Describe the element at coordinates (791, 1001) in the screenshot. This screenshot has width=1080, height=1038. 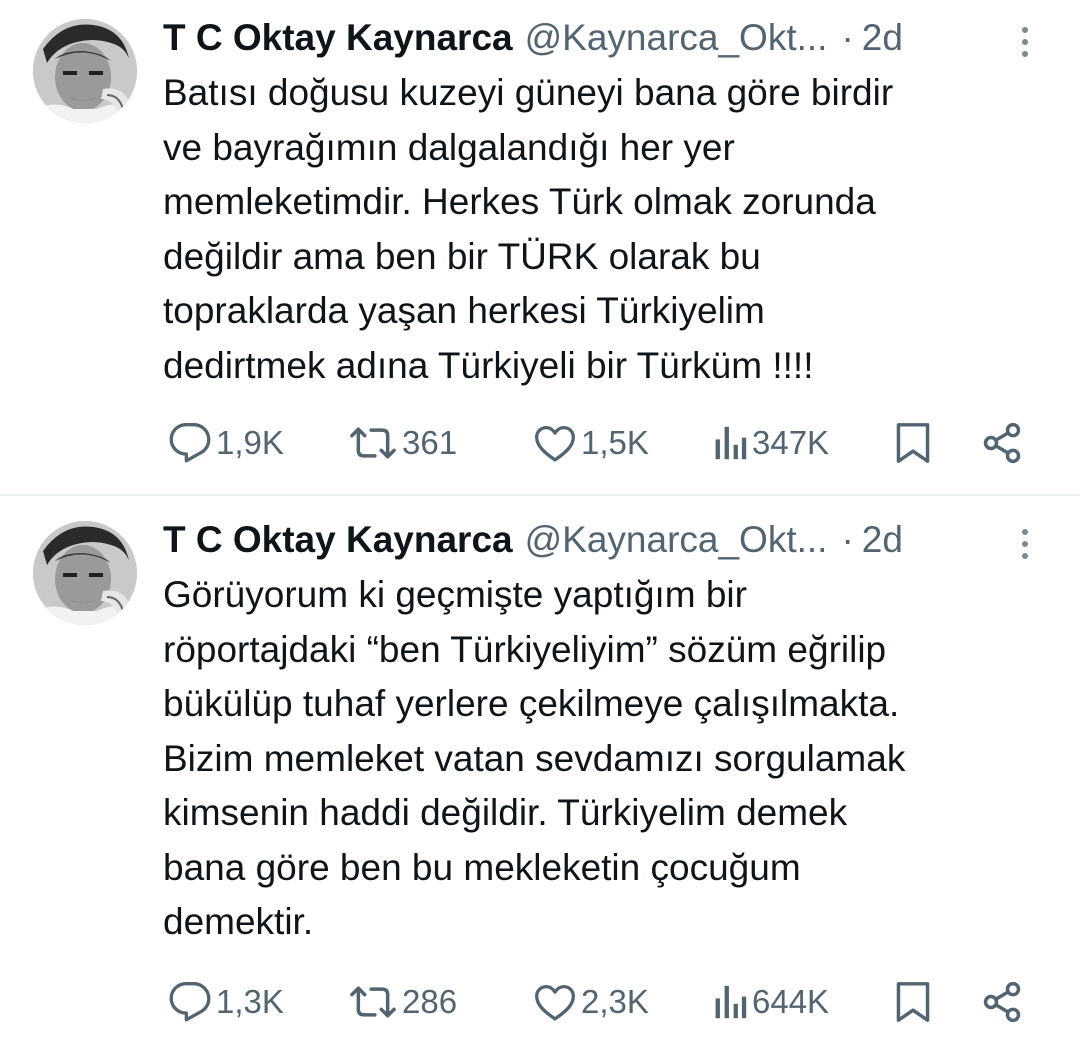
I see `views-count: 644K` at that location.